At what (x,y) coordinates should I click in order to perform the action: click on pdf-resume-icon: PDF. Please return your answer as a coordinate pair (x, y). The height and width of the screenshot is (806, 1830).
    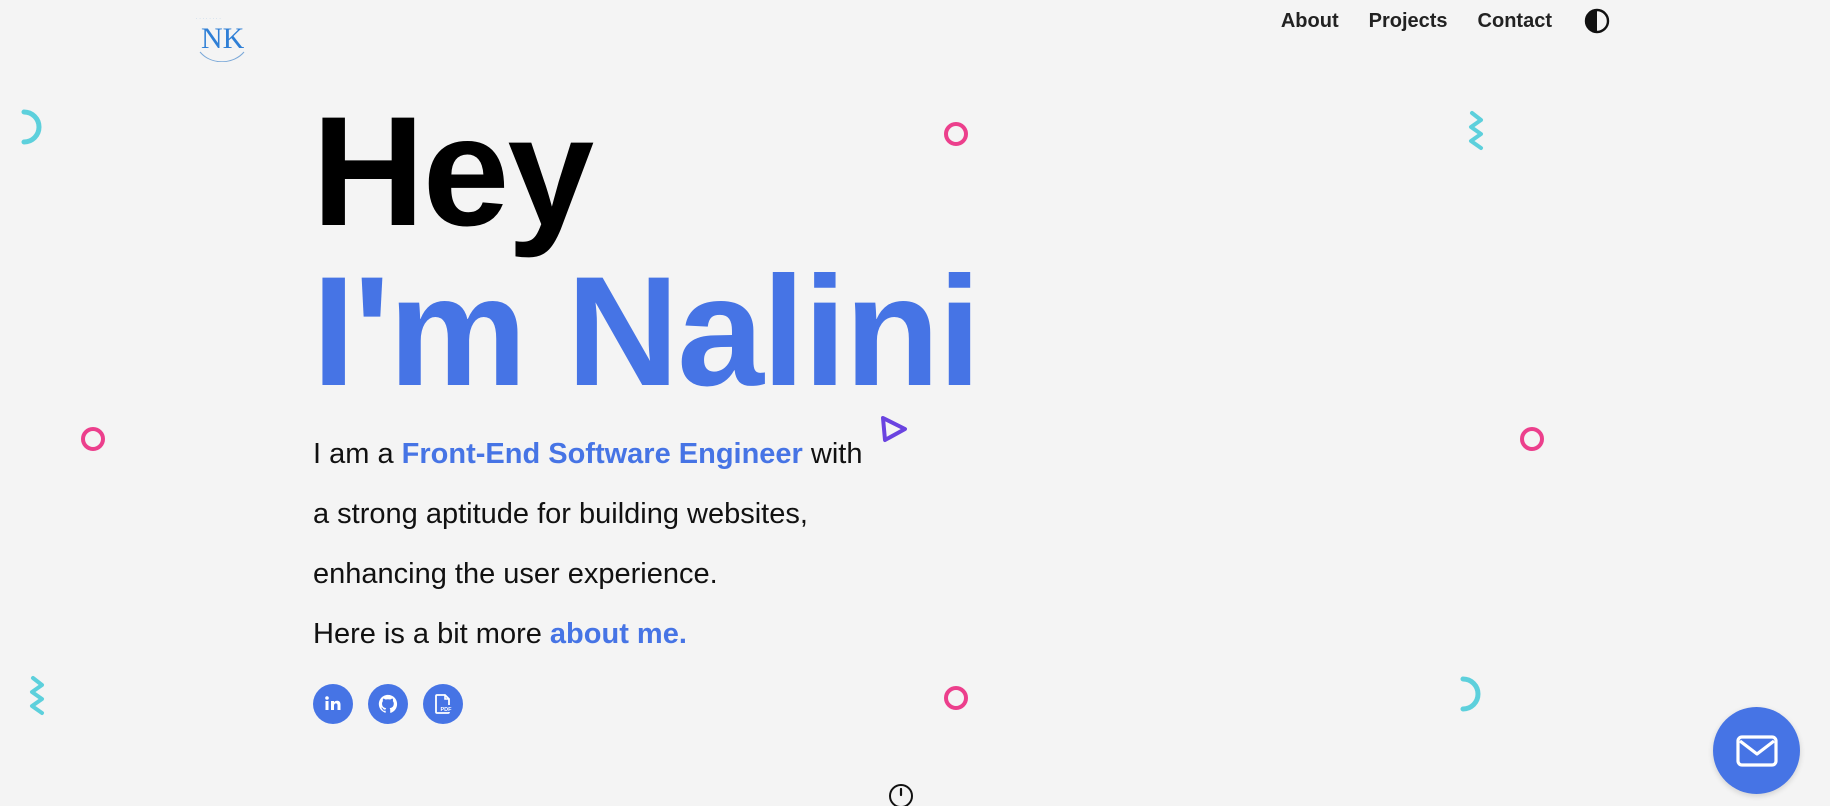
    Looking at the image, I should click on (444, 704).